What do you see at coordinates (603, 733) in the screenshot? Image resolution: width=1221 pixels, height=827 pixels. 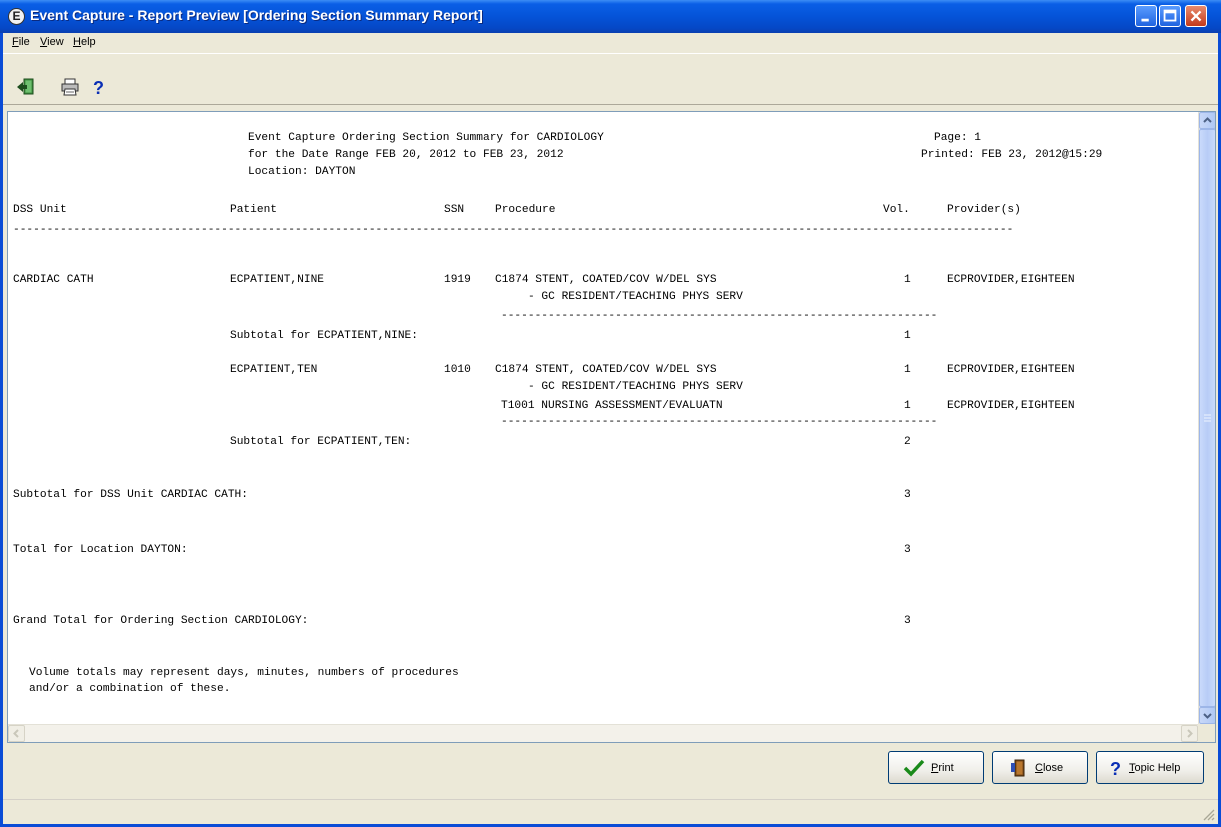 I see `horizontal-scrollbar` at bounding box center [603, 733].